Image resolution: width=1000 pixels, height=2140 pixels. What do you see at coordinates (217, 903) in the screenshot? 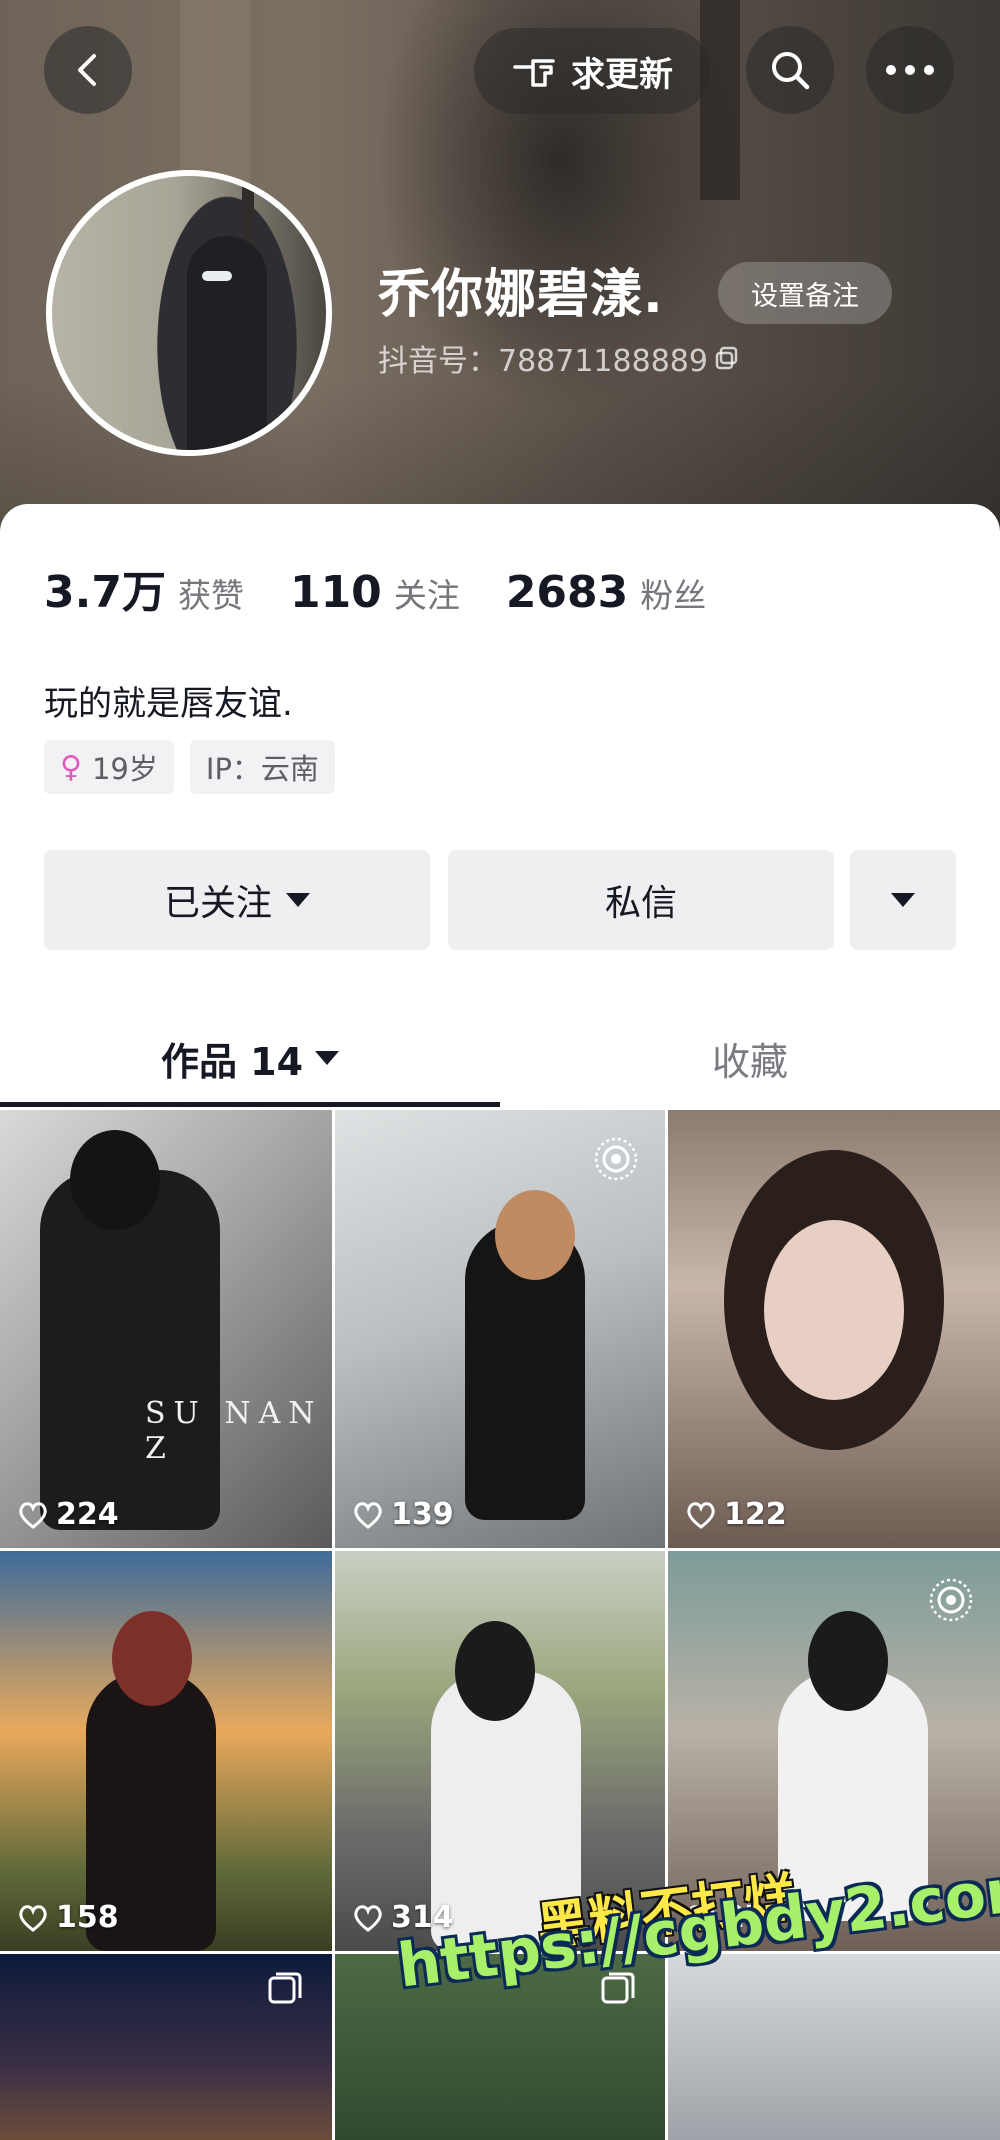
I see `following-button-label: 已关注` at bounding box center [217, 903].